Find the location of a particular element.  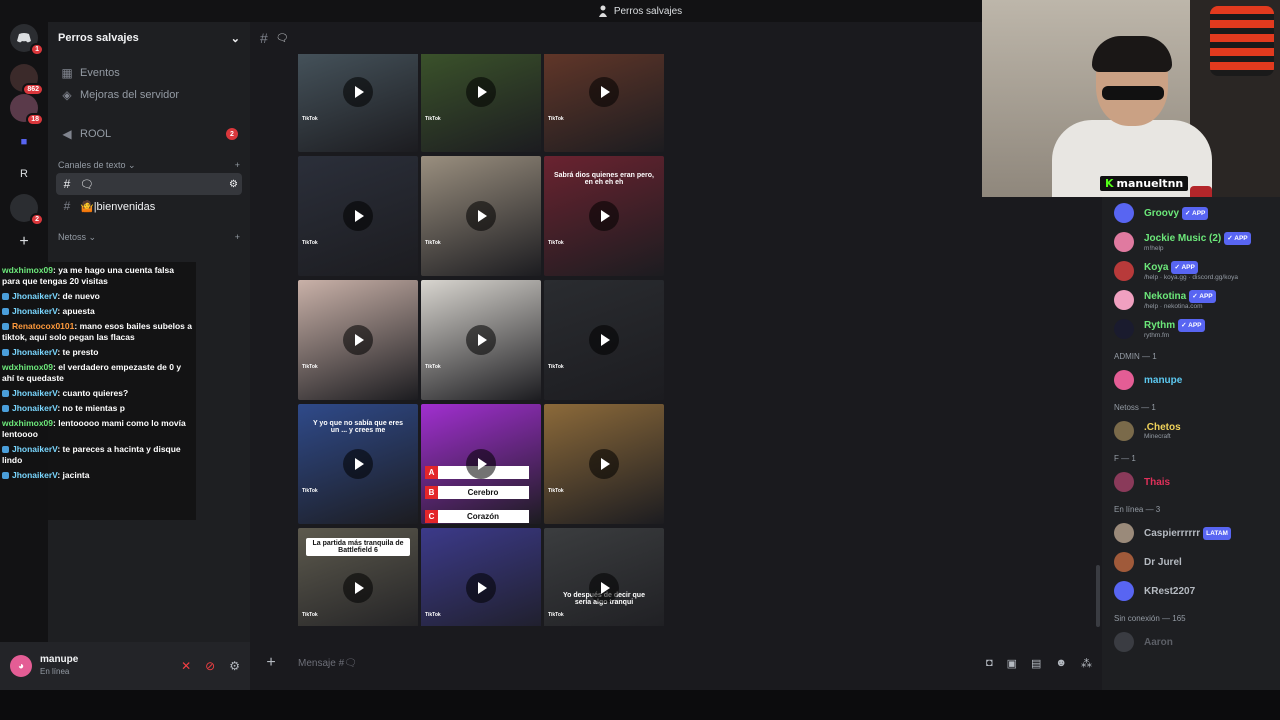

member-item: Groovy ✓ APP is located at coordinates (1194, 213).